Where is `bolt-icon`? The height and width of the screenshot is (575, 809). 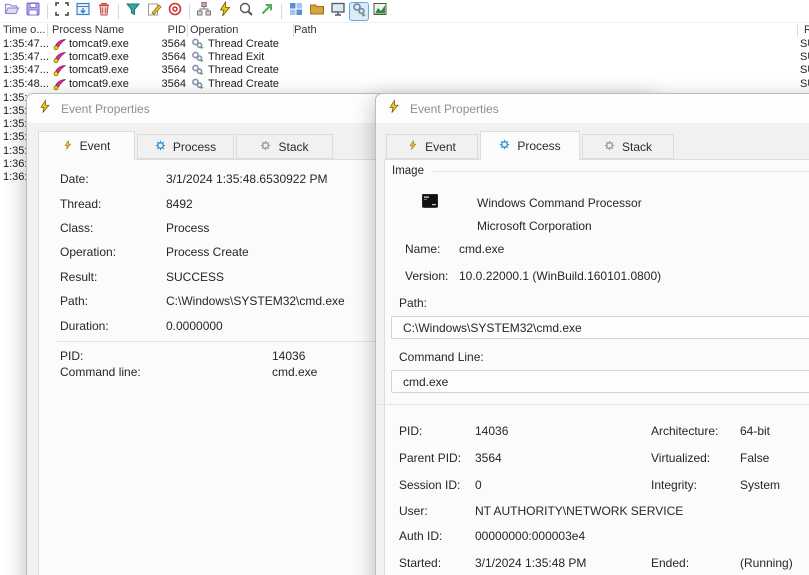 bolt-icon is located at coordinates (225, 11).